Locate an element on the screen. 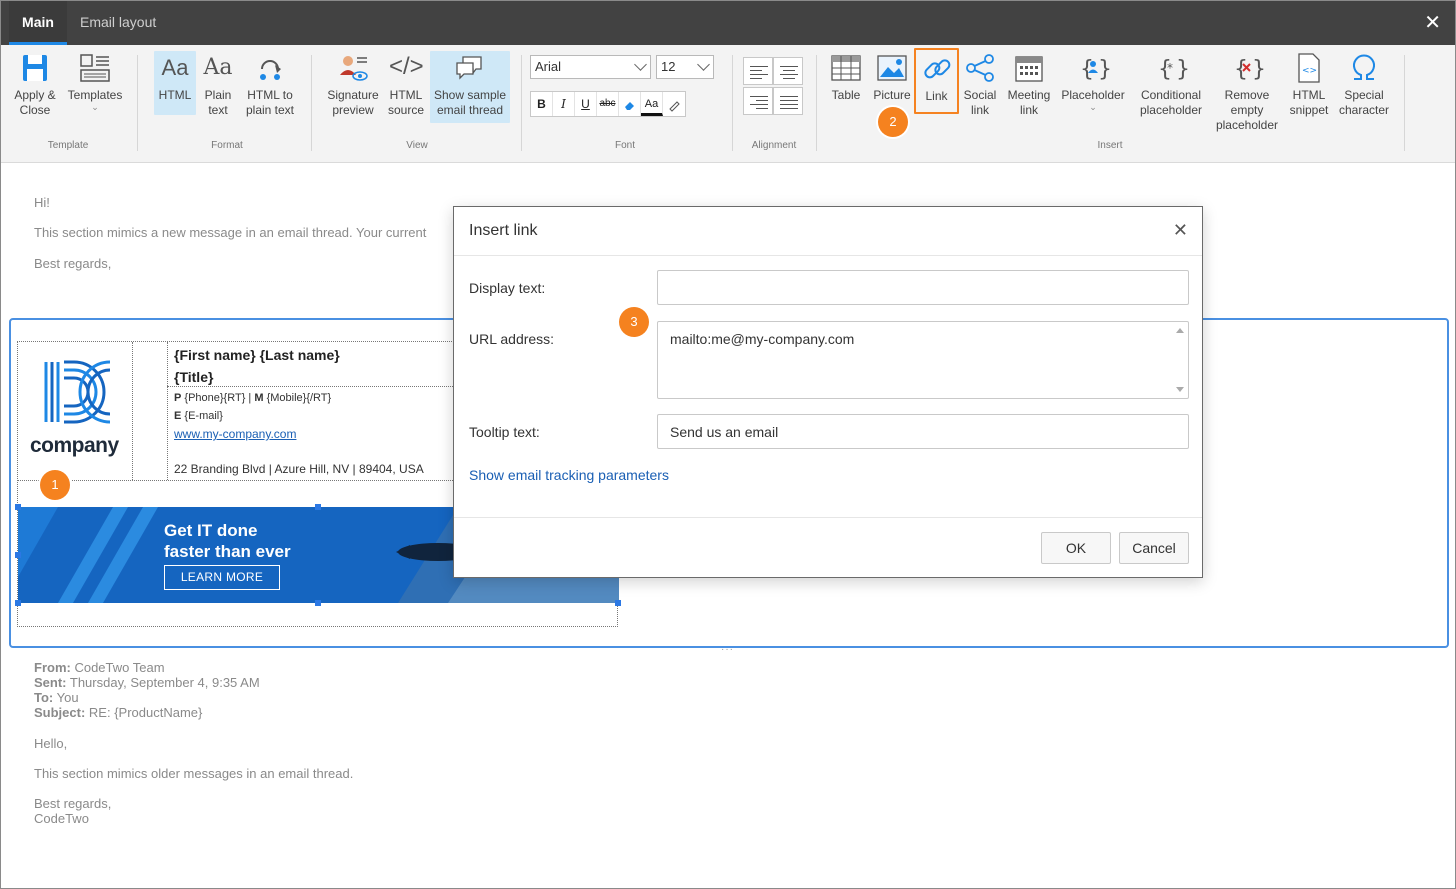 The height and width of the screenshot is (889, 1456). insert-special-character-button: Special character is located at coordinates (1364, 84).